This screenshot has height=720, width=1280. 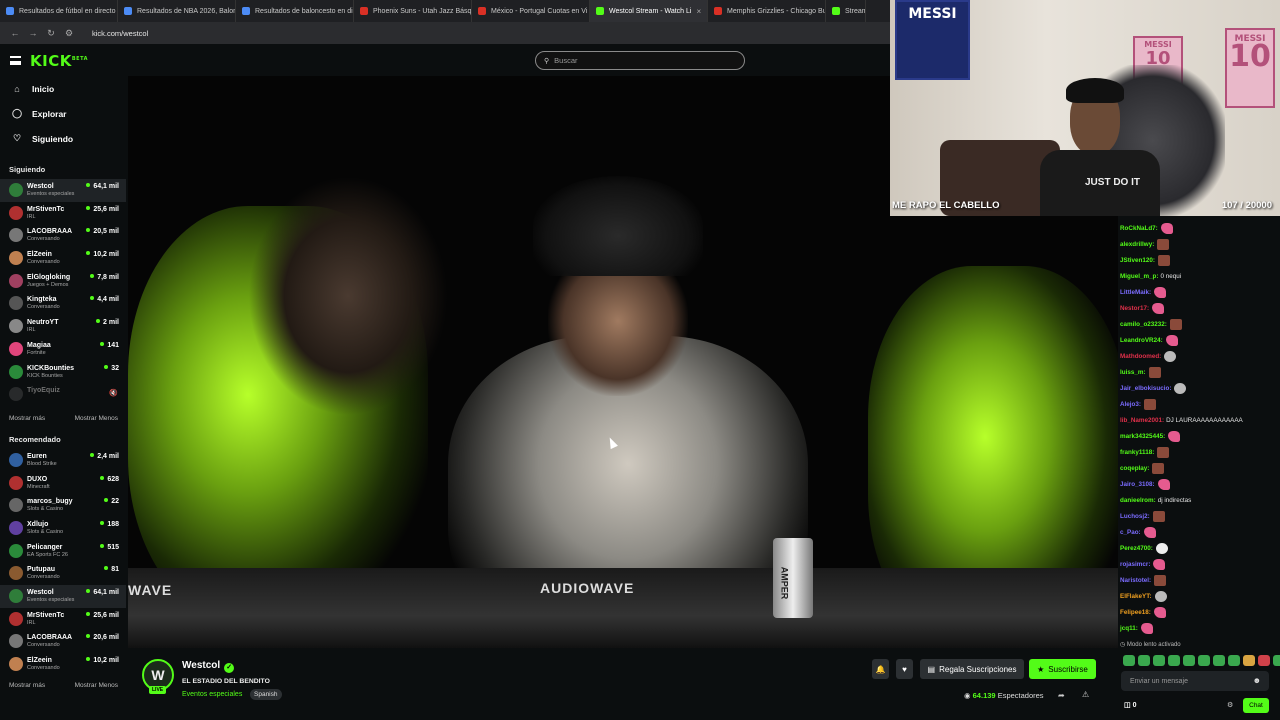 I want to click on search-input: ⚲ Buscar, so click(x=640, y=60).